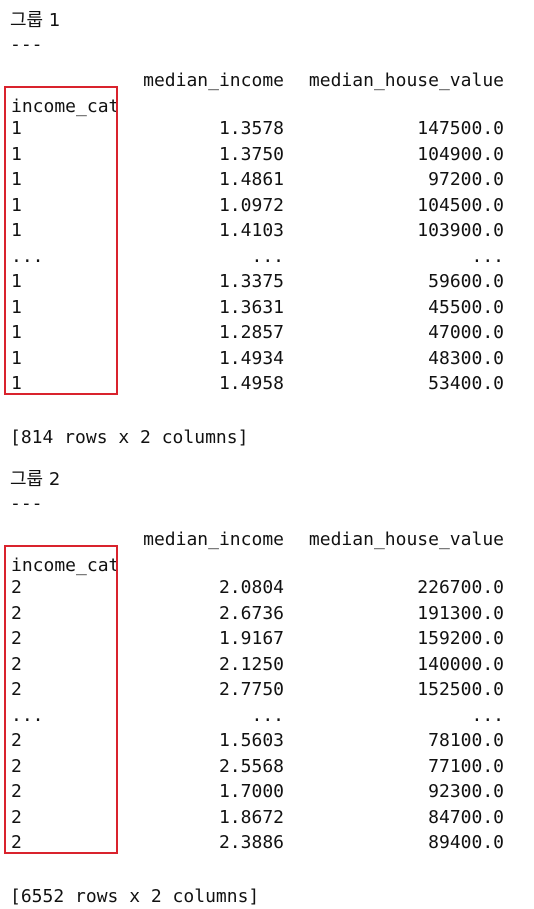 Image resolution: width=534 pixels, height=909 pixels. Describe the element at coordinates (251, 230) in the screenshot. I see `row-median-income: 1.4103` at that location.